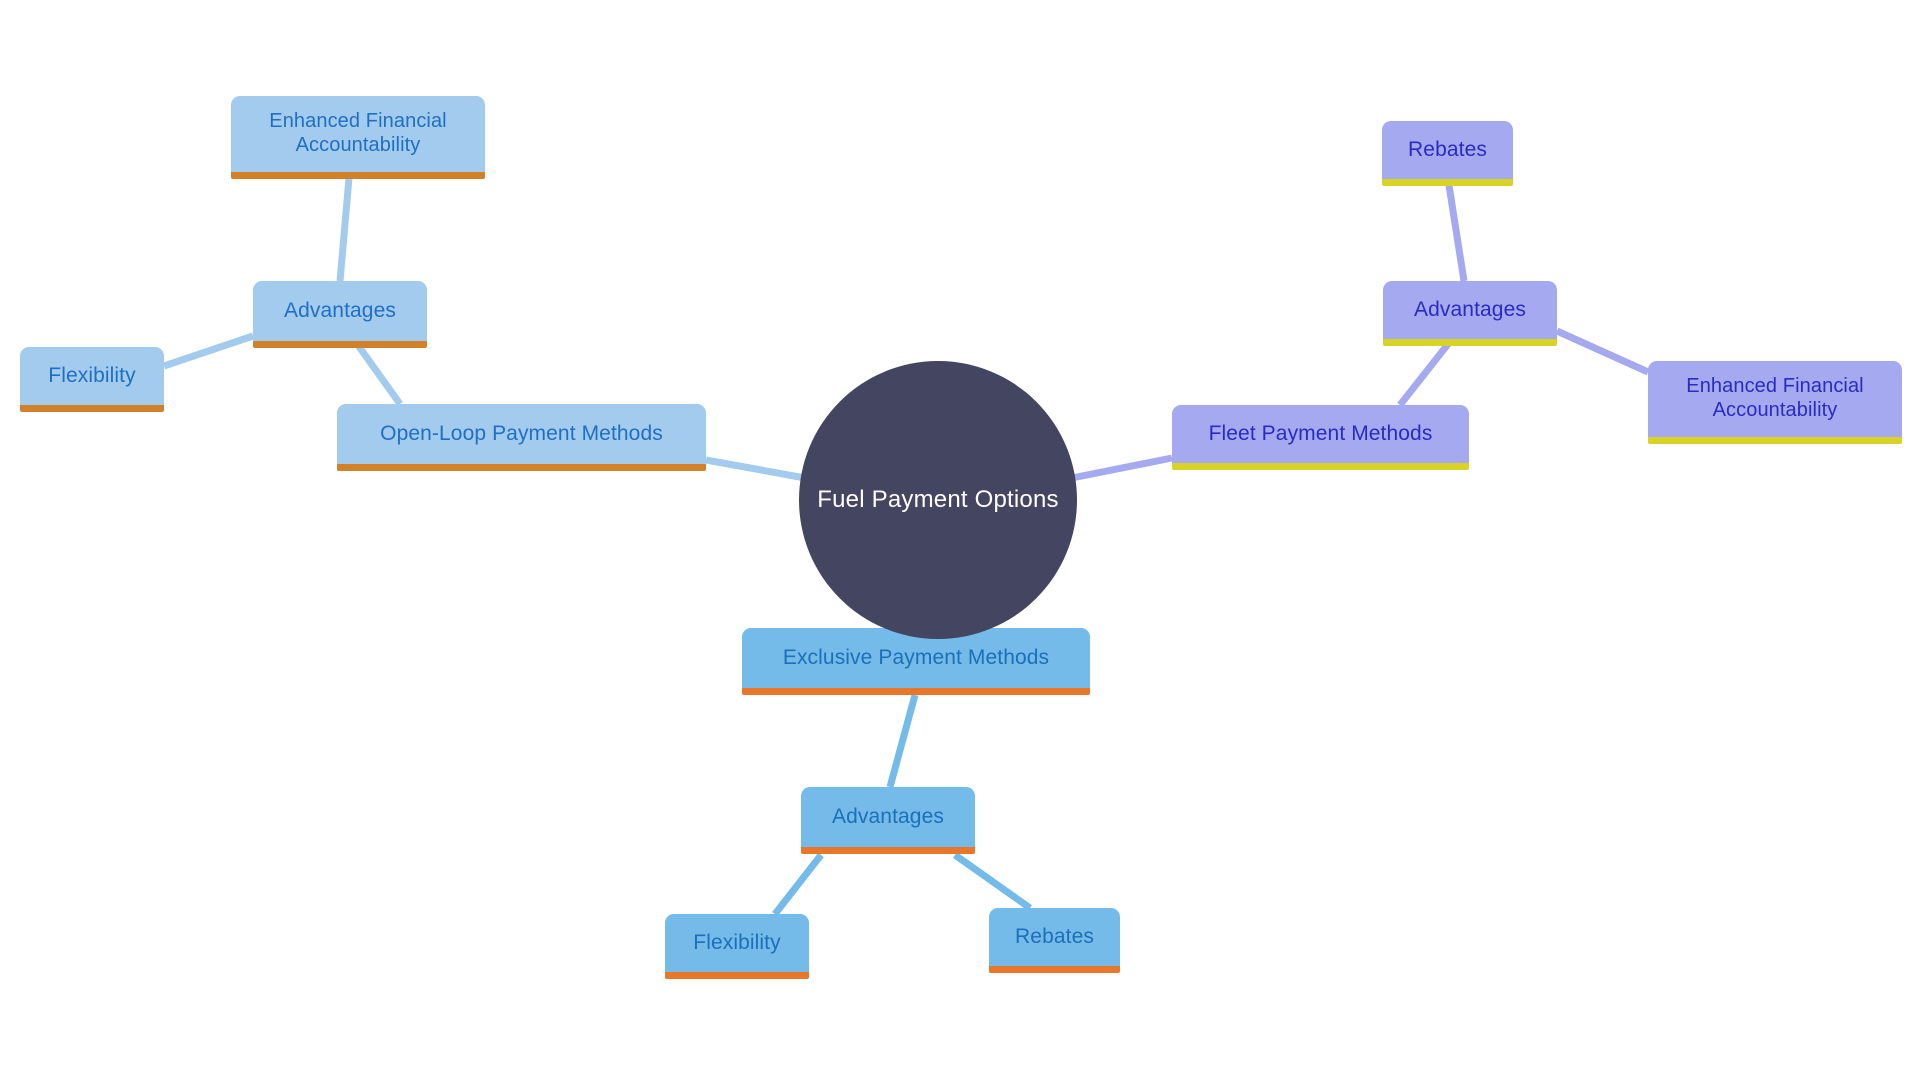  I want to click on edge-advantages-flexibility, so click(208, 351).